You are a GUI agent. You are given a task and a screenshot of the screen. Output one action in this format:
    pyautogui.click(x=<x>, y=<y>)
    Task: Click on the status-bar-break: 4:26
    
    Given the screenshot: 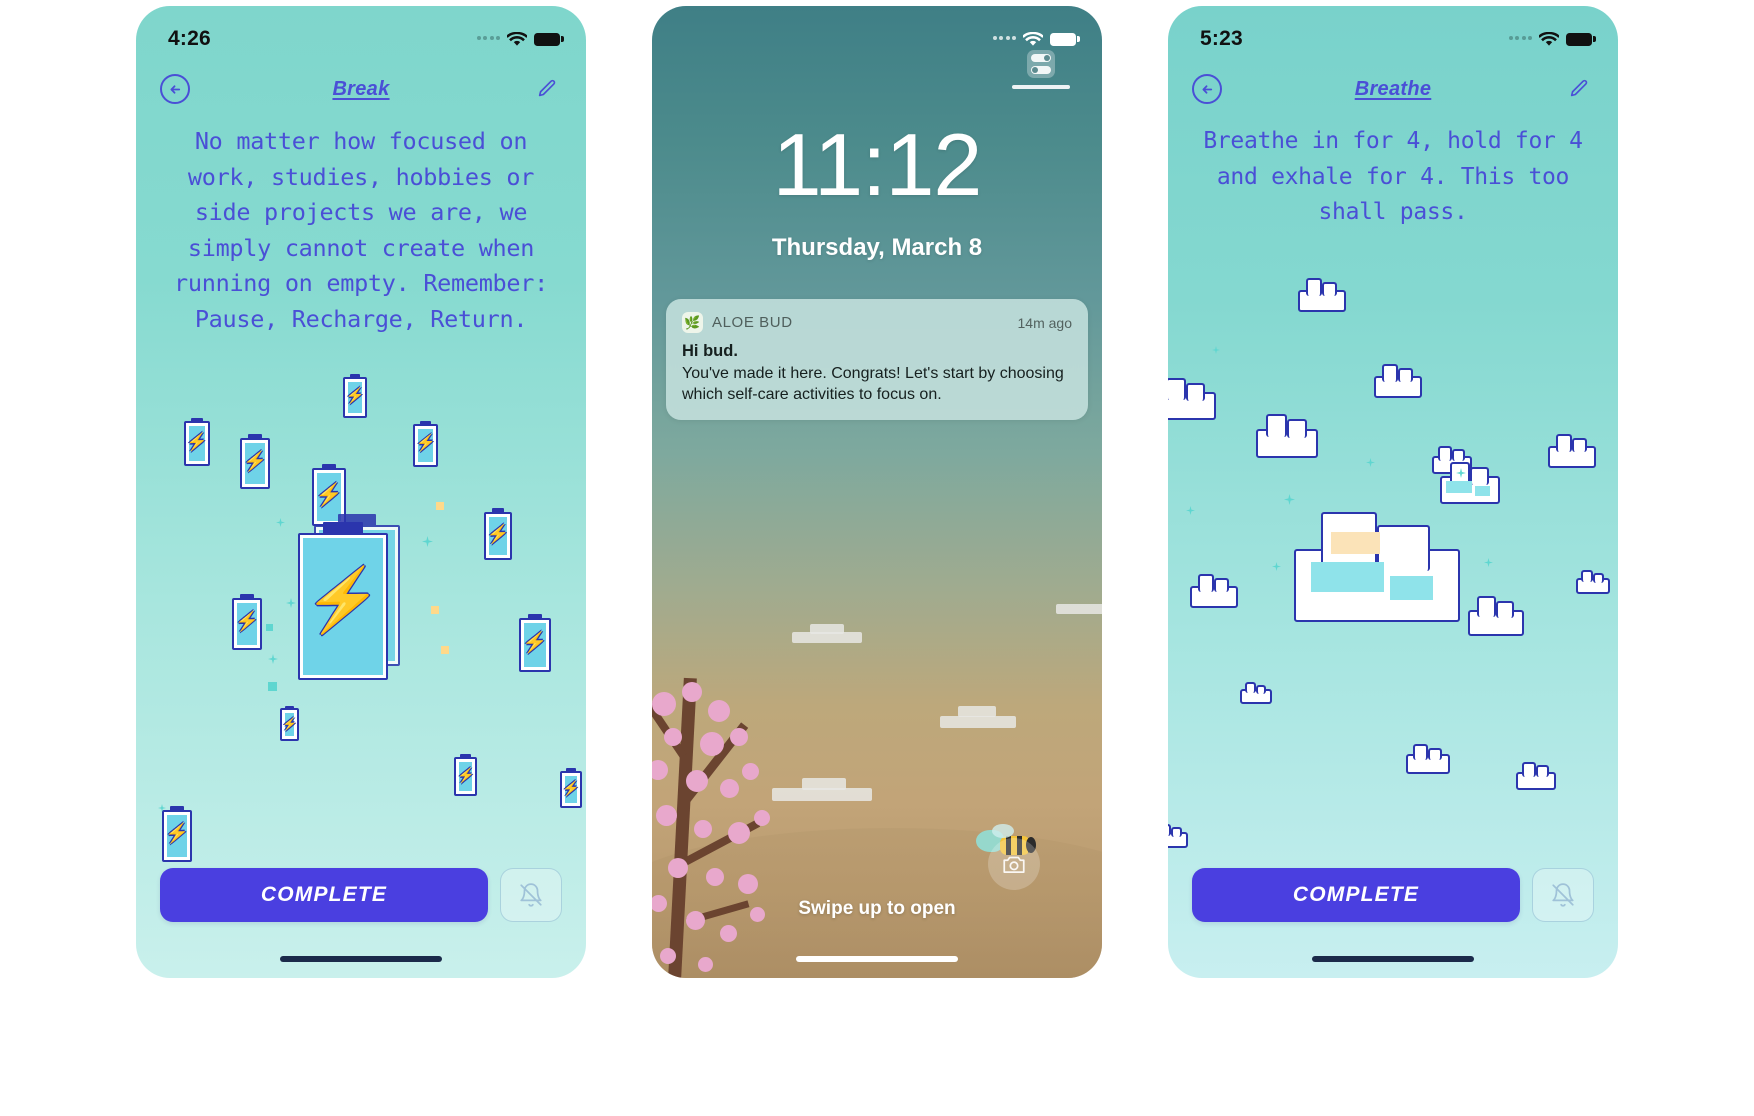 What is the action you would take?
    pyautogui.click(x=361, y=33)
    